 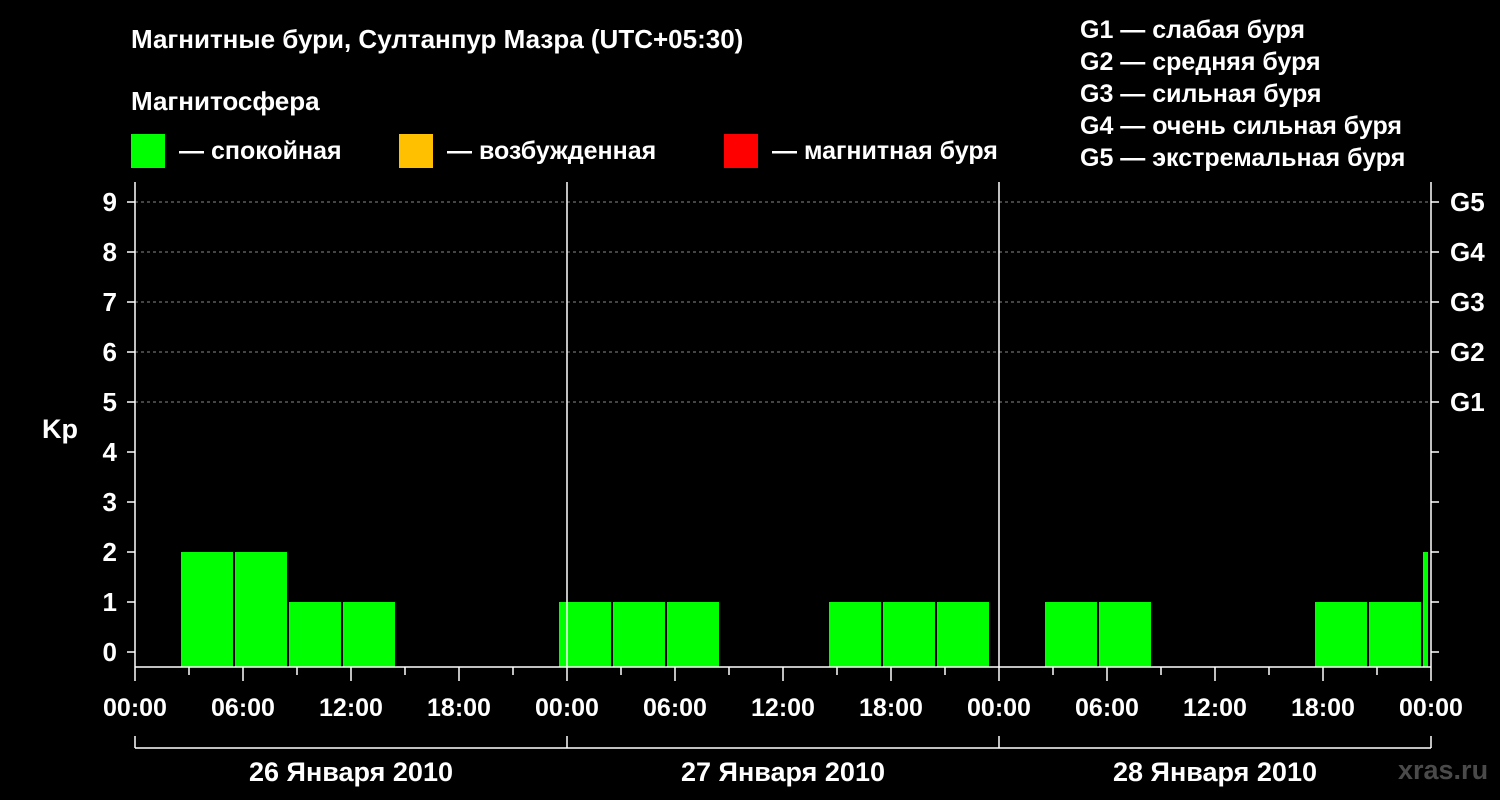 What do you see at coordinates (110, 552) in the screenshot?
I see `y-tick-label: 2` at bounding box center [110, 552].